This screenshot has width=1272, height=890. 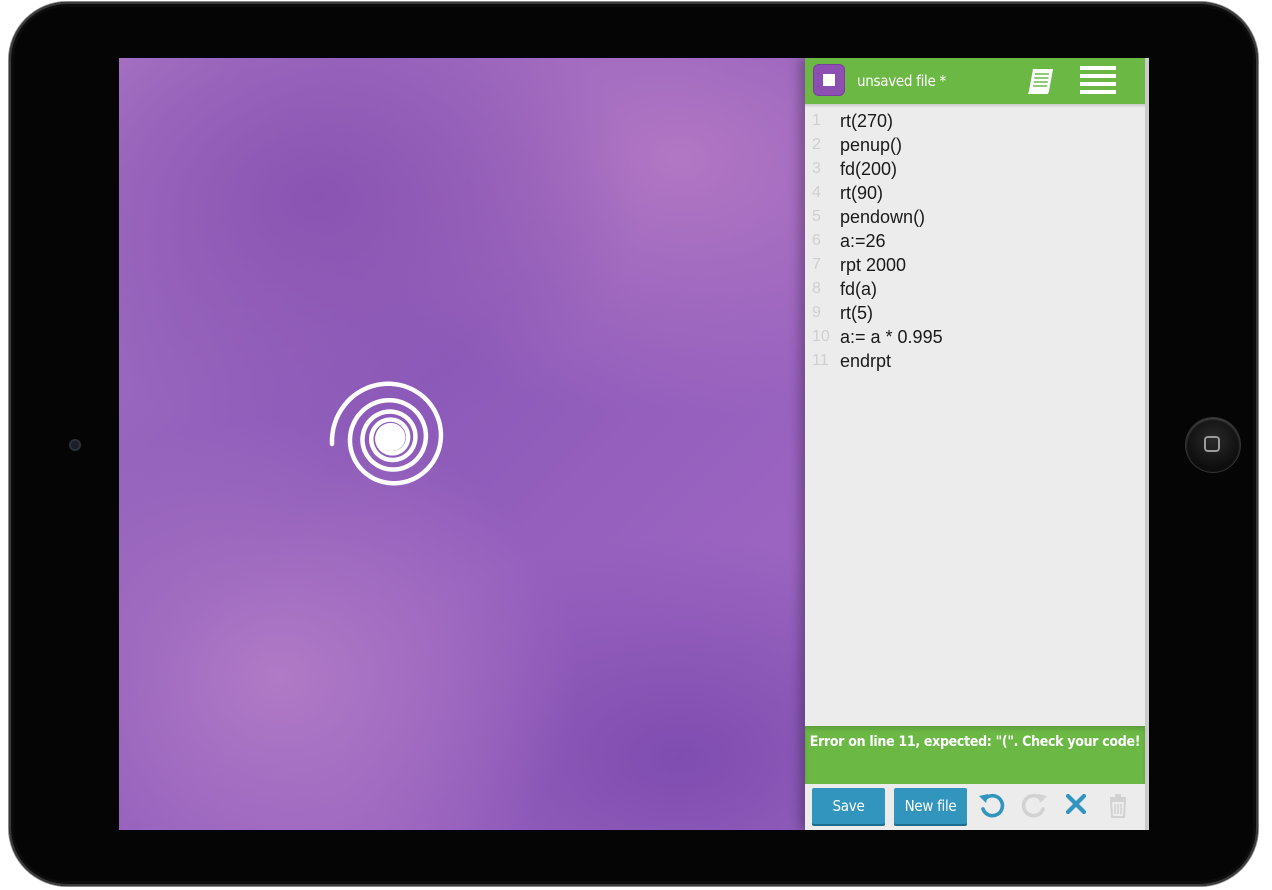 I want to click on code-line: 6 a:=26, so click(x=975, y=241).